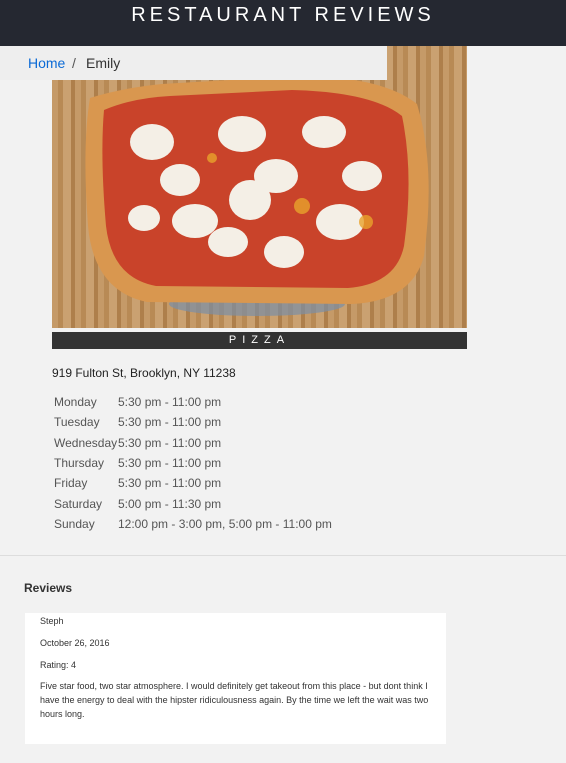 The height and width of the screenshot is (763, 566). I want to click on hours-row: Thursday 5:30 pm - 11:00 pm, so click(193, 463).